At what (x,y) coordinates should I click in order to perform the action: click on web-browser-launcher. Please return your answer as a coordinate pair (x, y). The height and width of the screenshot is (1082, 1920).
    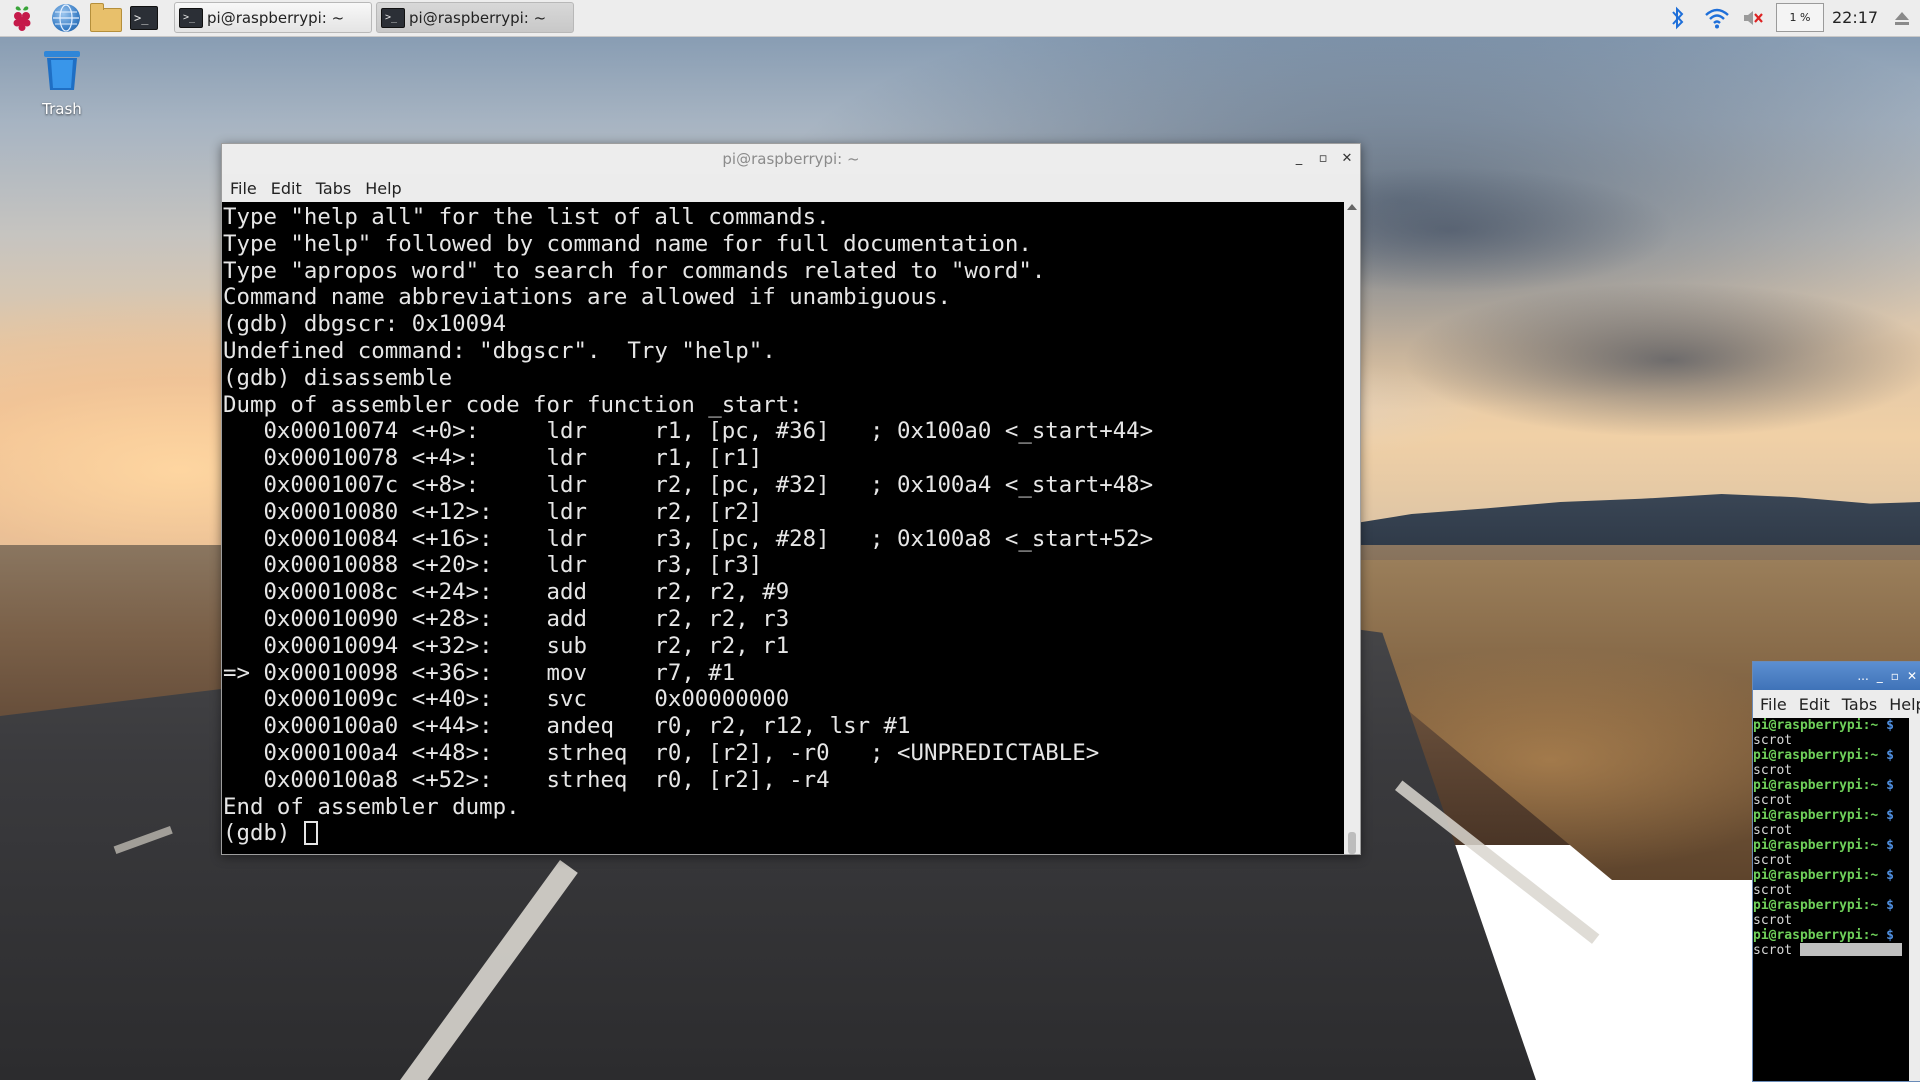
    Looking at the image, I should click on (66, 18).